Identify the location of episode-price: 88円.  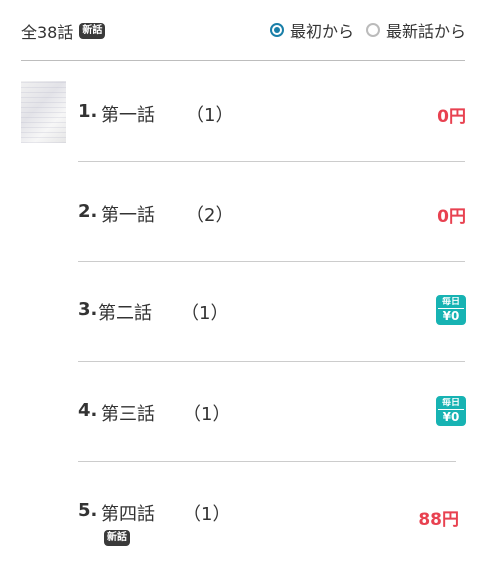
(438, 520).